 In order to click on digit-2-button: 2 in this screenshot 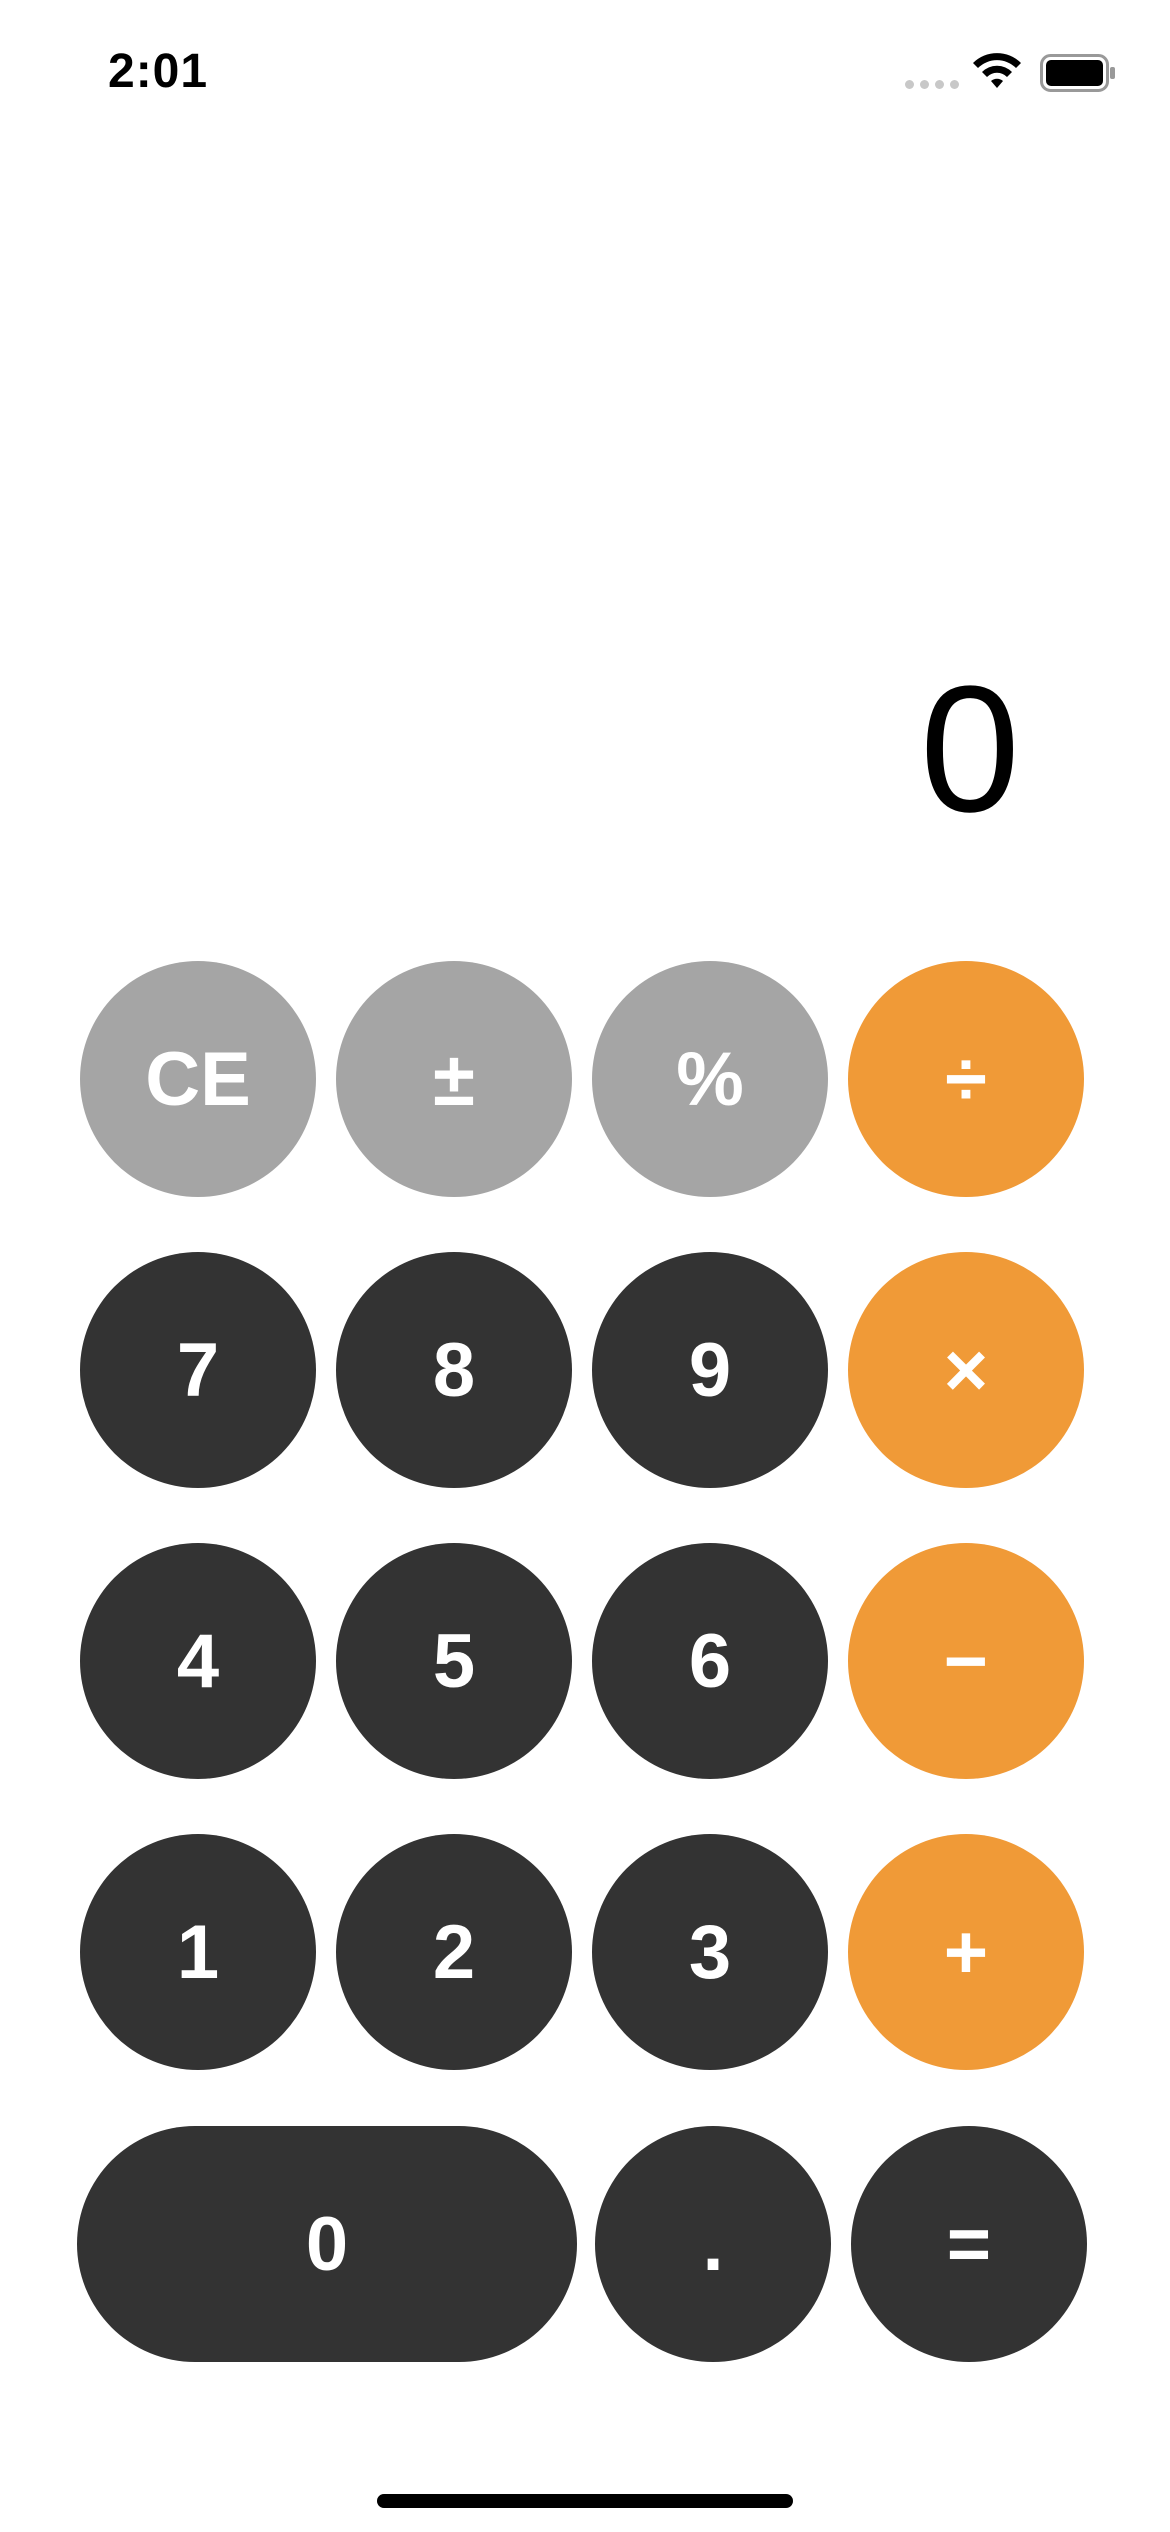, I will do `click(454, 1952)`.